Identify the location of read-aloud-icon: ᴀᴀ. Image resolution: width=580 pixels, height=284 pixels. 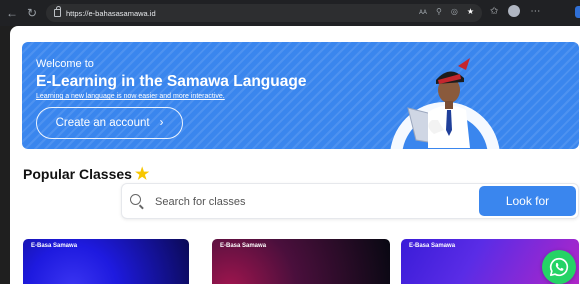
(423, 11).